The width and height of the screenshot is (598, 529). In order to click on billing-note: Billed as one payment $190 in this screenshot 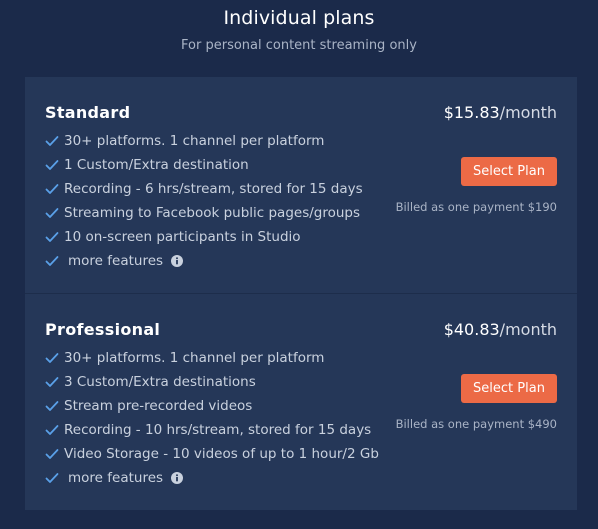, I will do `click(476, 207)`.